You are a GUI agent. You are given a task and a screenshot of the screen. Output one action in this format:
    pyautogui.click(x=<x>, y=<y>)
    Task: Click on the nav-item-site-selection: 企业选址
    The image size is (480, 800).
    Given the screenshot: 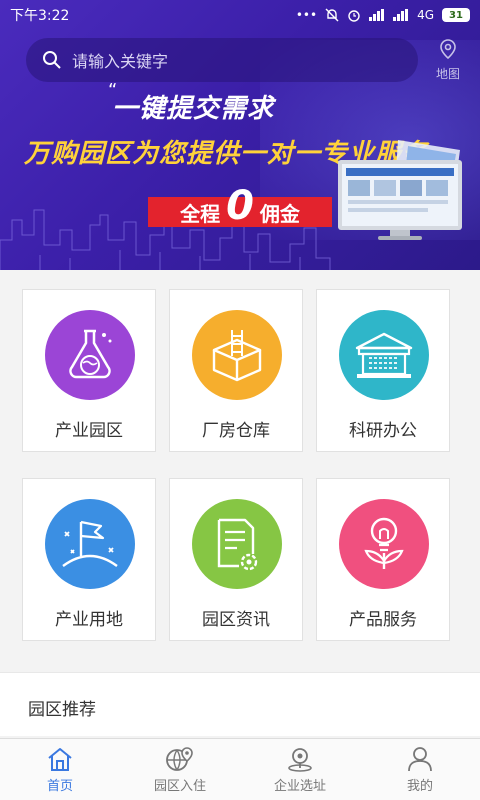 What is the action you would take?
    pyautogui.click(x=300, y=769)
    